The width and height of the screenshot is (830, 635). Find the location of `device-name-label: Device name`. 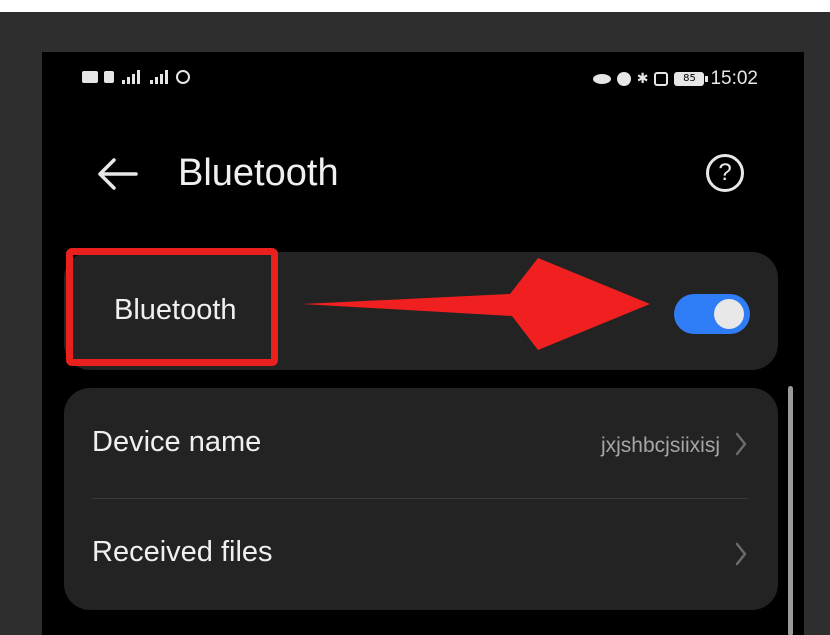

device-name-label: Device name is located at coordinates (177, 442).